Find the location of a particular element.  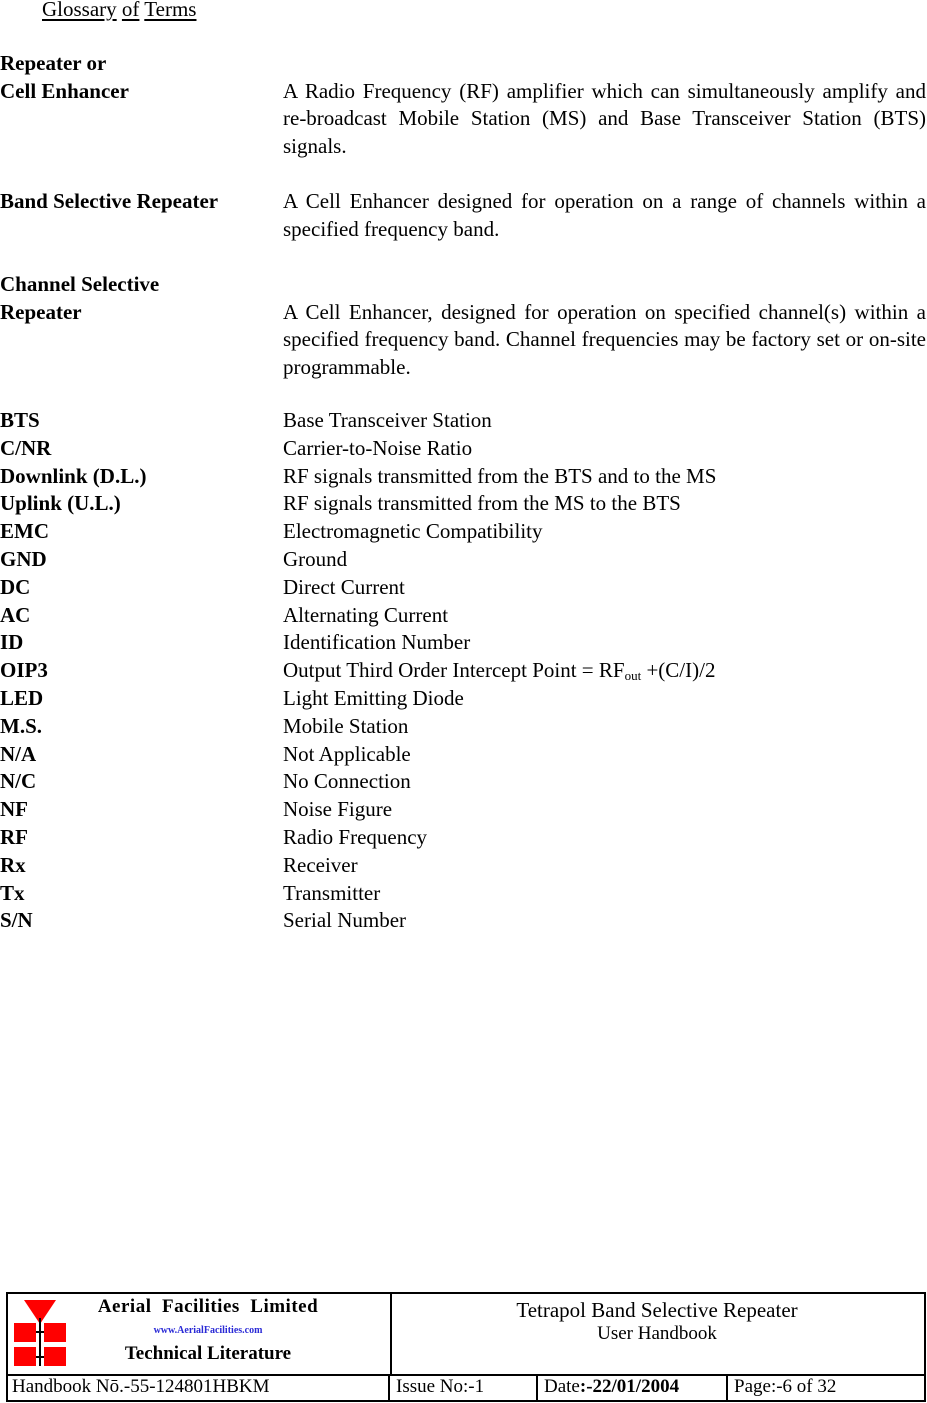

abbreviation-meaning: No Connection is located at coordinates (347, 781).